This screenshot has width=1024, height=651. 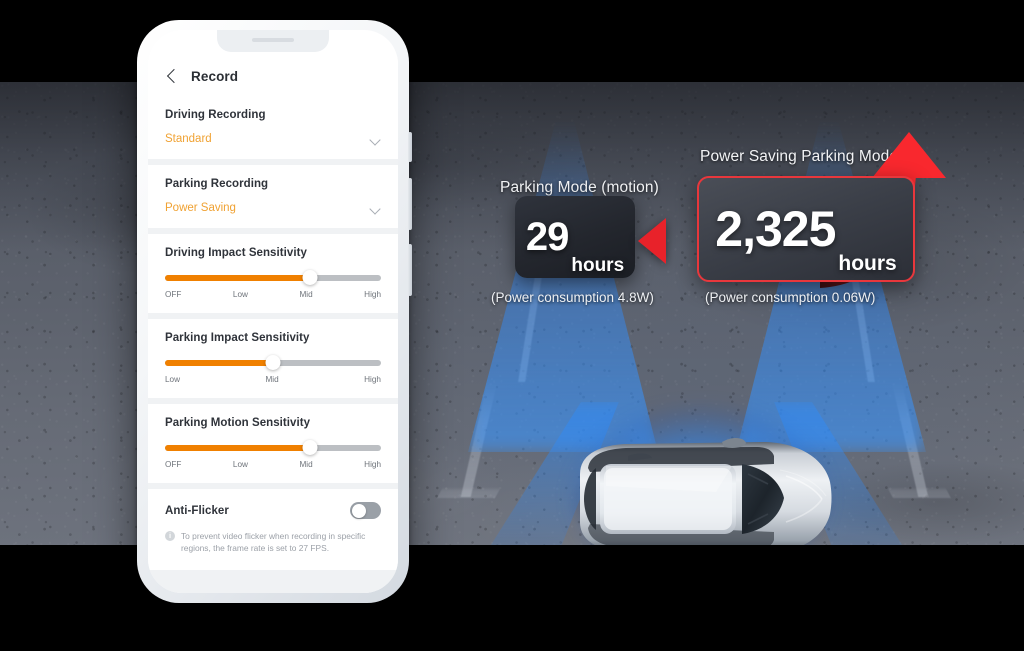 What do you see at coordinates (188, 139) in the screenshot?
I see `driving-recording-value: Standard` at bounding box center [188, 139].